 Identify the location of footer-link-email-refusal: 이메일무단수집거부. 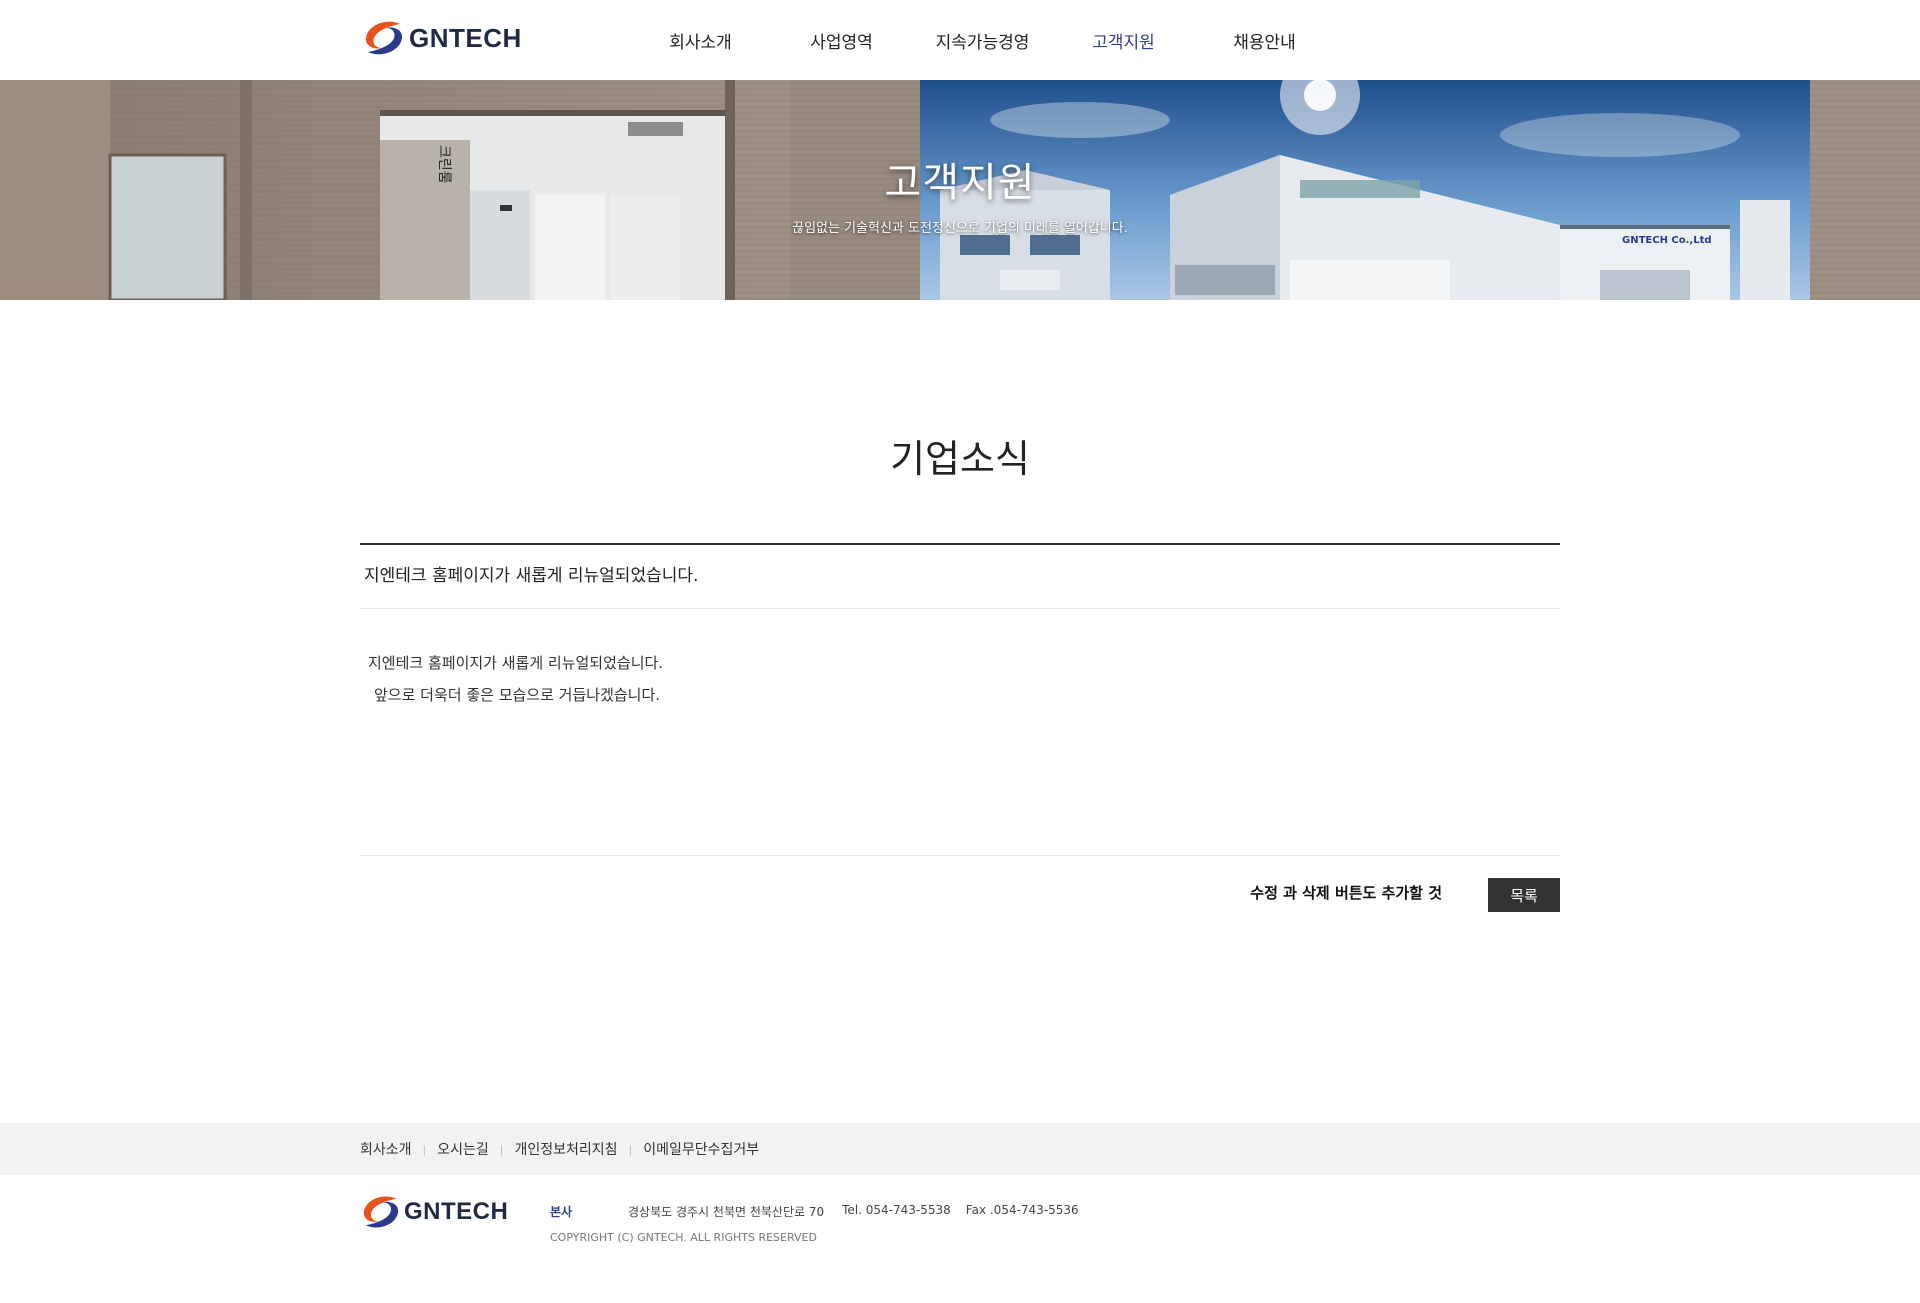
(701, 1149).